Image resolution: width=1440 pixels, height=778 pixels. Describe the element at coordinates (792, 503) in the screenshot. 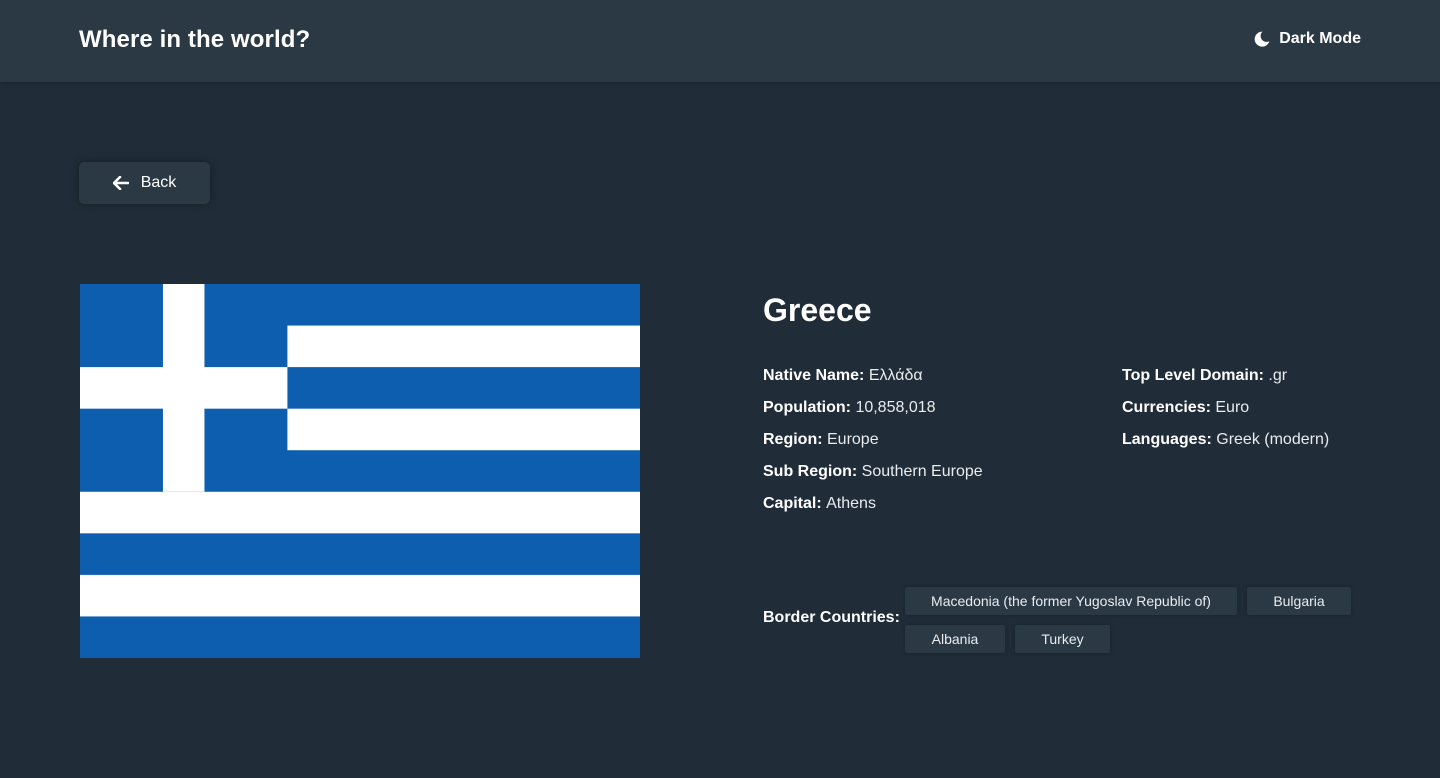

I see `detail-label: Capital:` at that location.